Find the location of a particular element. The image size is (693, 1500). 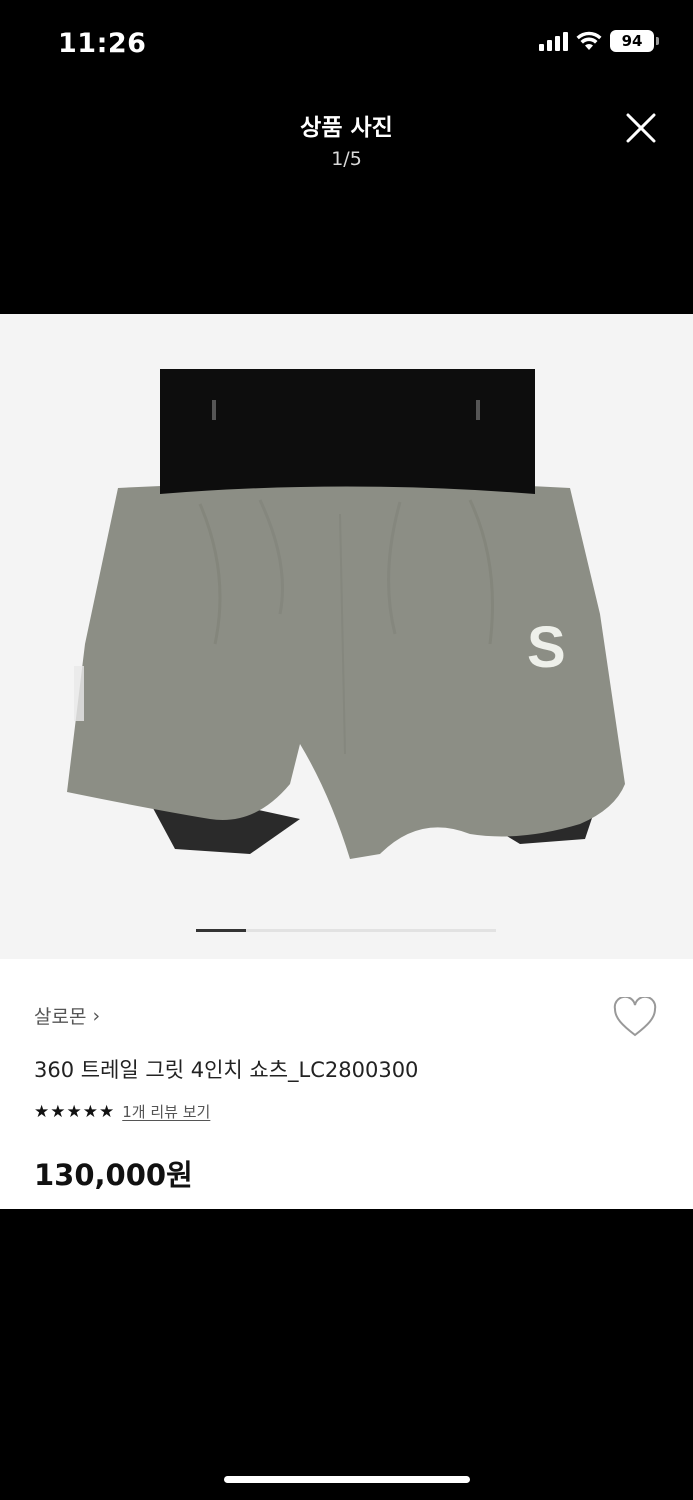

cellular-signal-icon is located at coordinates (553, 41).